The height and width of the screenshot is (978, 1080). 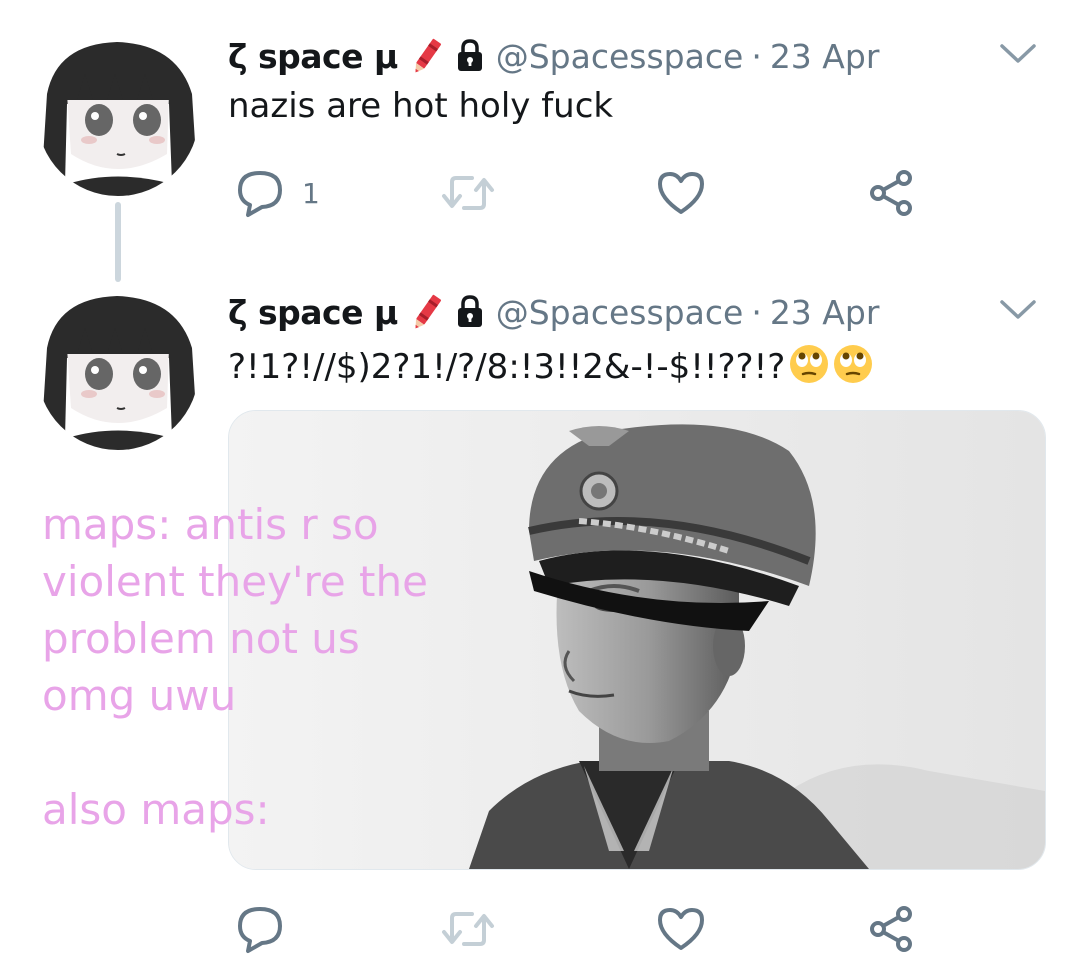 I want to click on reply-button, so click(x=269, y=929).